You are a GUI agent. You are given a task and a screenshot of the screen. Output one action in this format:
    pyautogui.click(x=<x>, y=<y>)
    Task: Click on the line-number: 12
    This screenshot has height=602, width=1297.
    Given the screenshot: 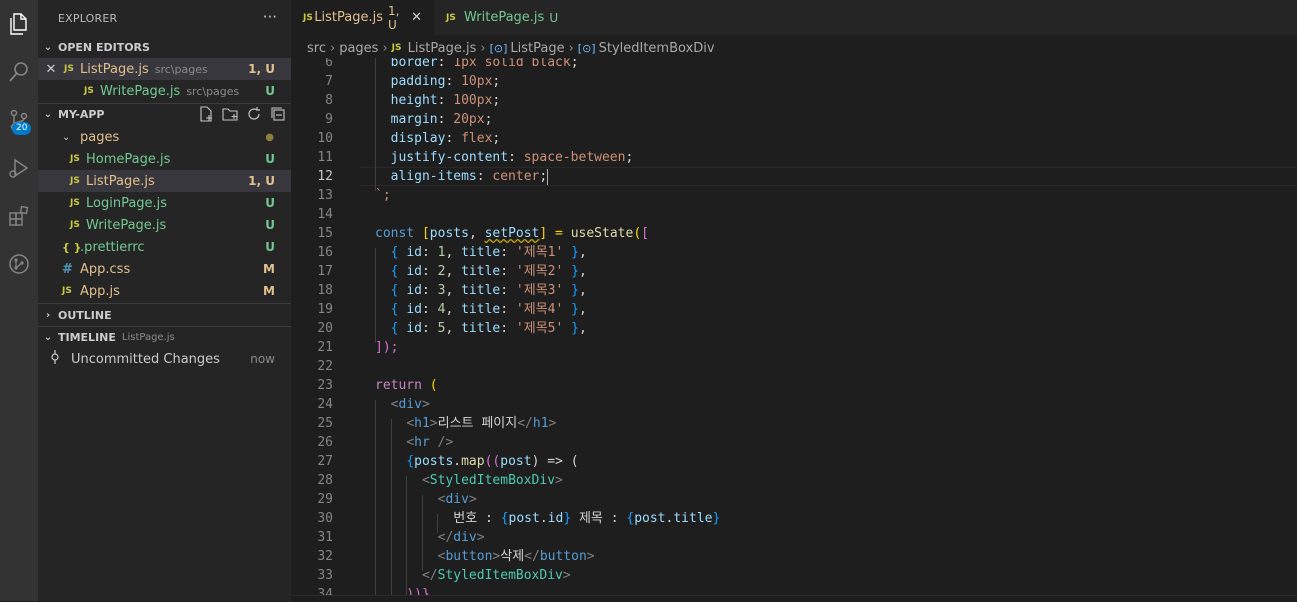 What is the action you would take?
    pyautogui.click(x=325, y=176)
    